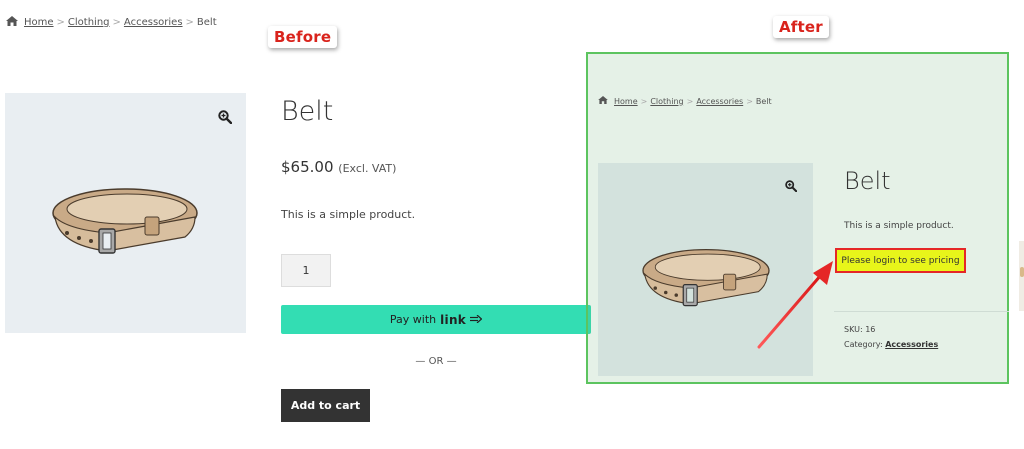 This screenshot has width=1024, height=449. What do you see at coordinates (307, 111) in the screenshot?
I see `product-title-before: Belt` at bounding box center [307, 111].